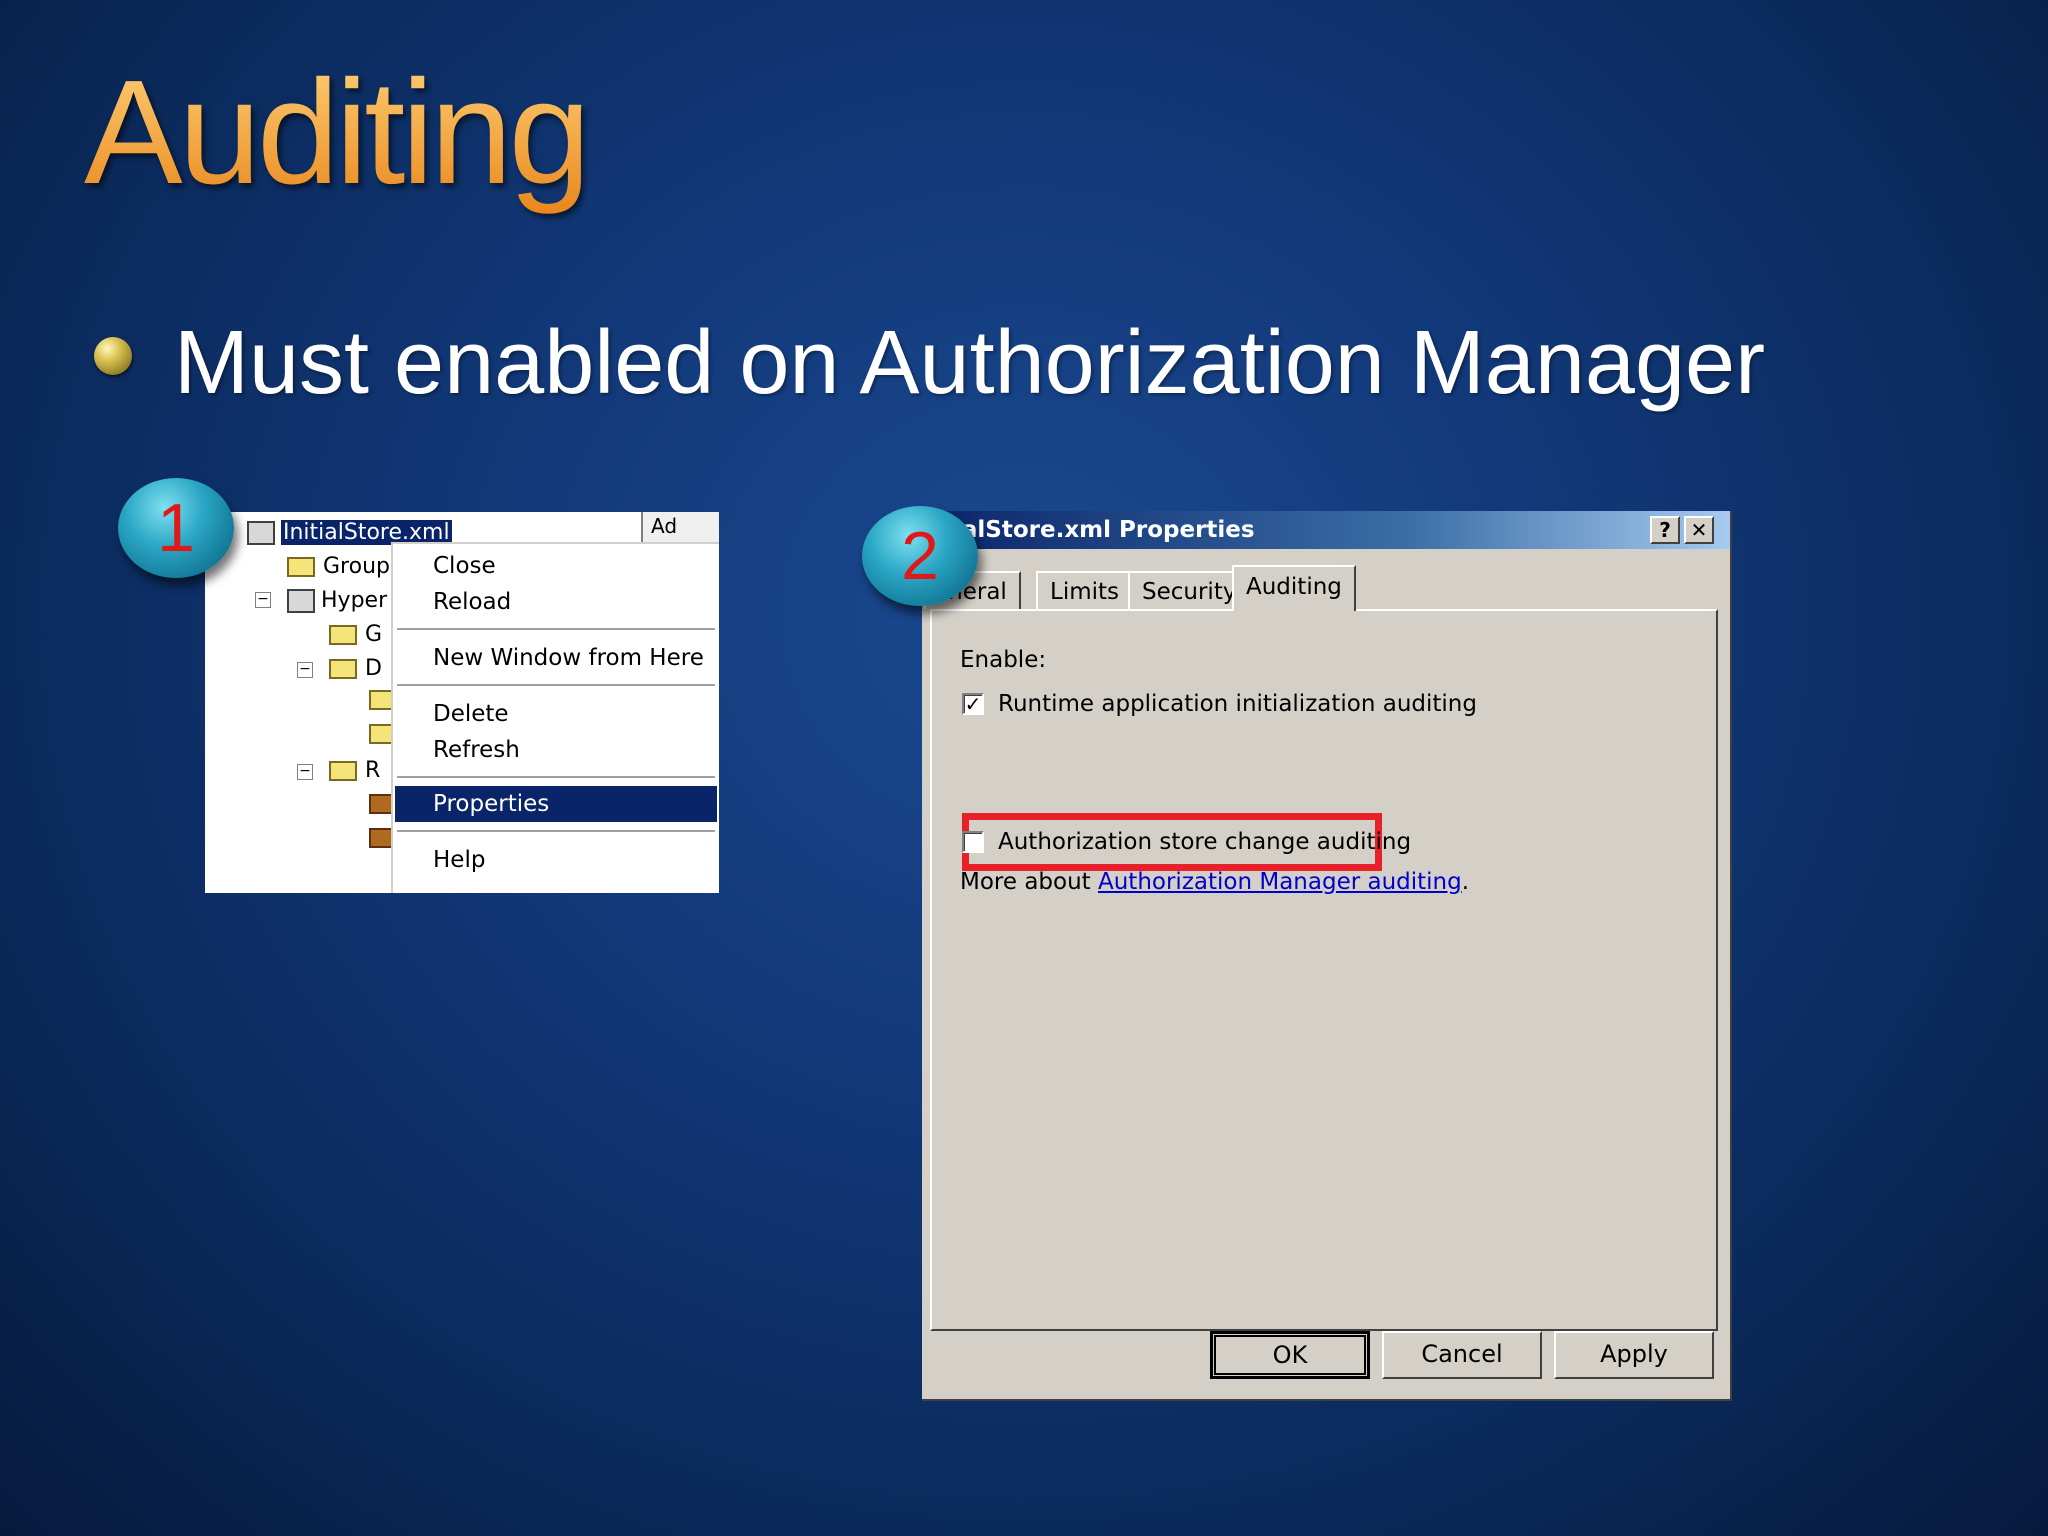 The width and height of the screenshot is (2048, 1536). Describe the element at coordinates (556, 750) in the screenshot. I see `menu-item-refresh: Refresh` at that location.